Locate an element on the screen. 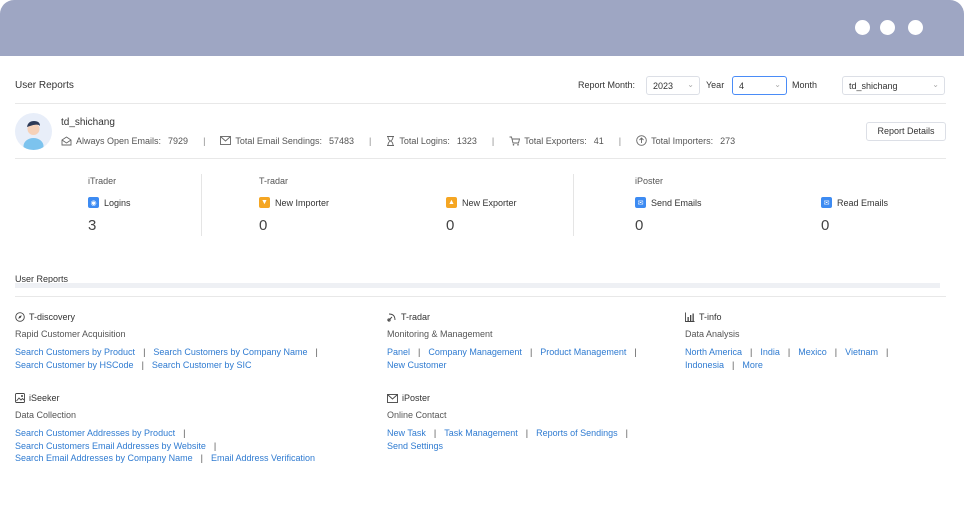 Image resolution: width=964 pixels, height=508 pixels. link-indonesia: Indonesia is located at coordinates (704, 365).